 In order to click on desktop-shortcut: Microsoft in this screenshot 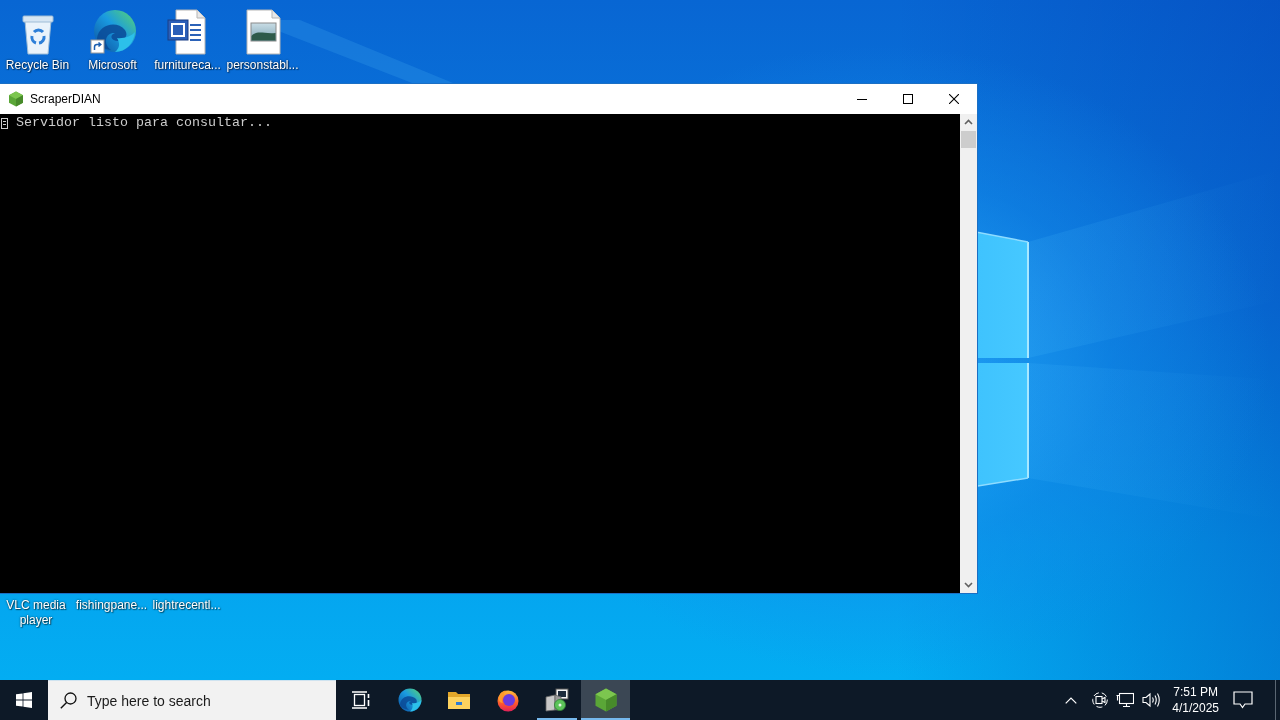, I will do `click(112, 40)`.